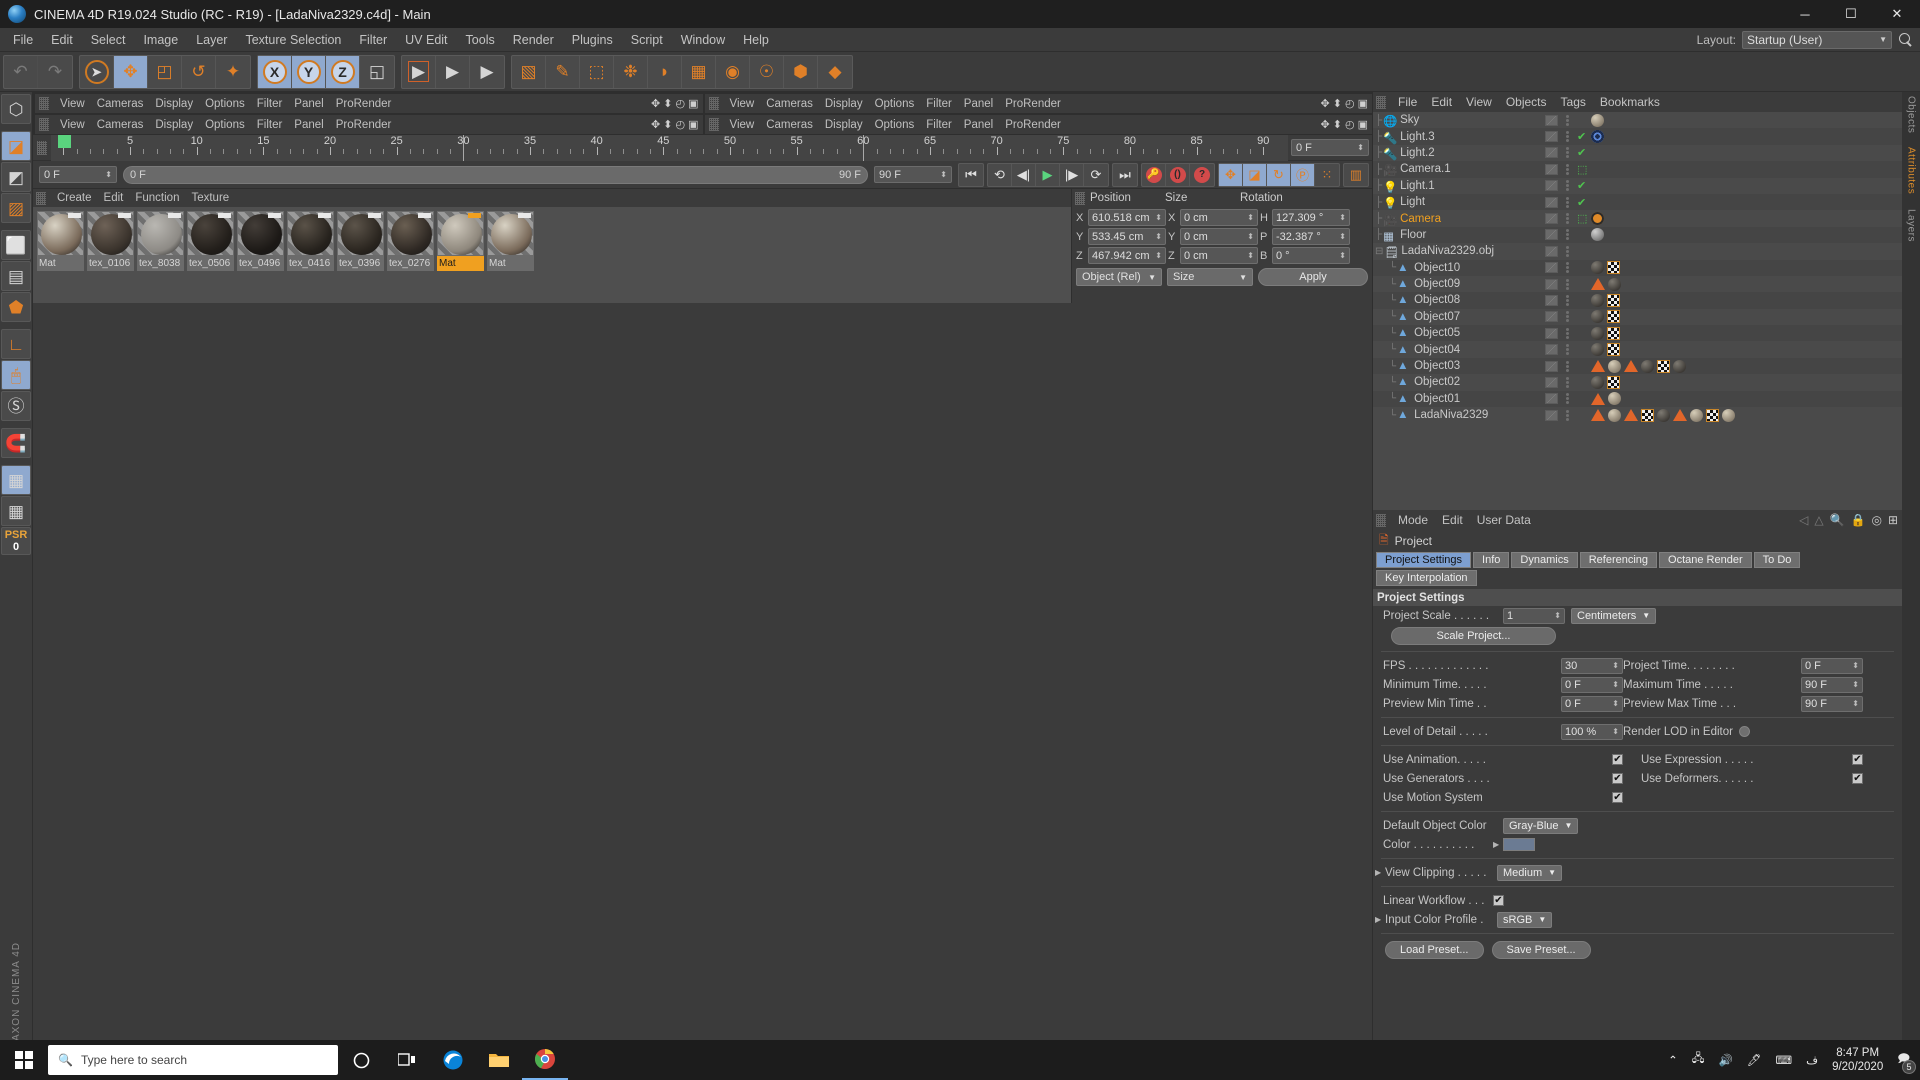 The image size is (1920, 1080). I want to click on autokey-button: (), so click(1178, 174).